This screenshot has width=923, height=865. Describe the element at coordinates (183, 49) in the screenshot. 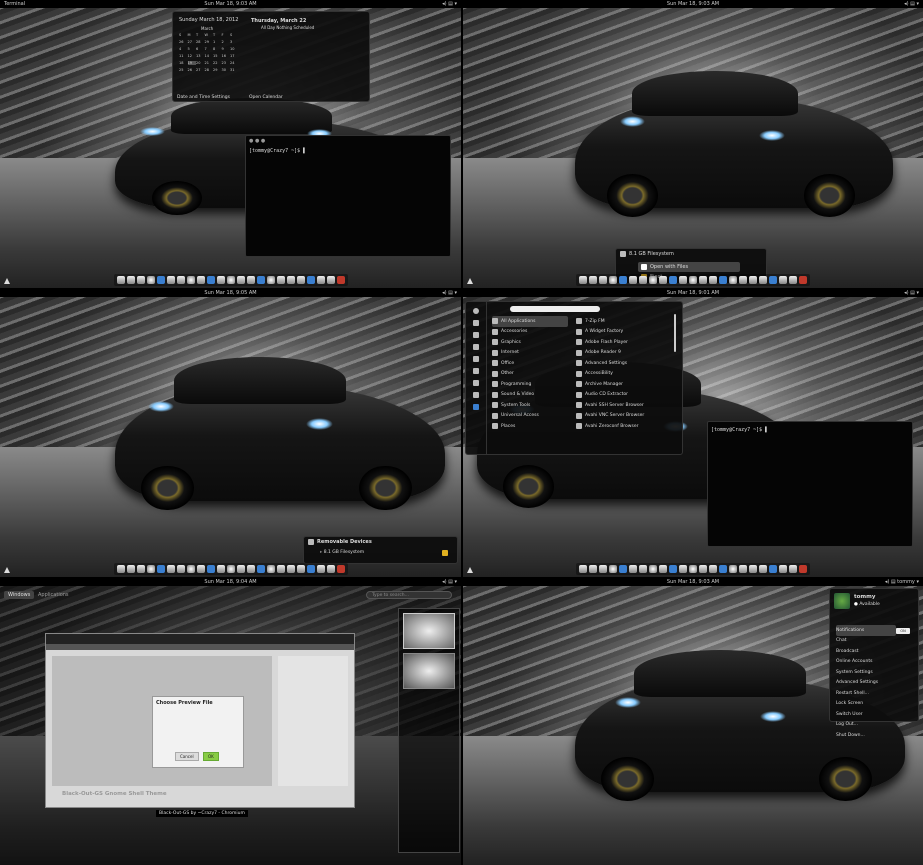

I see `calendar-day: 4` at that location.